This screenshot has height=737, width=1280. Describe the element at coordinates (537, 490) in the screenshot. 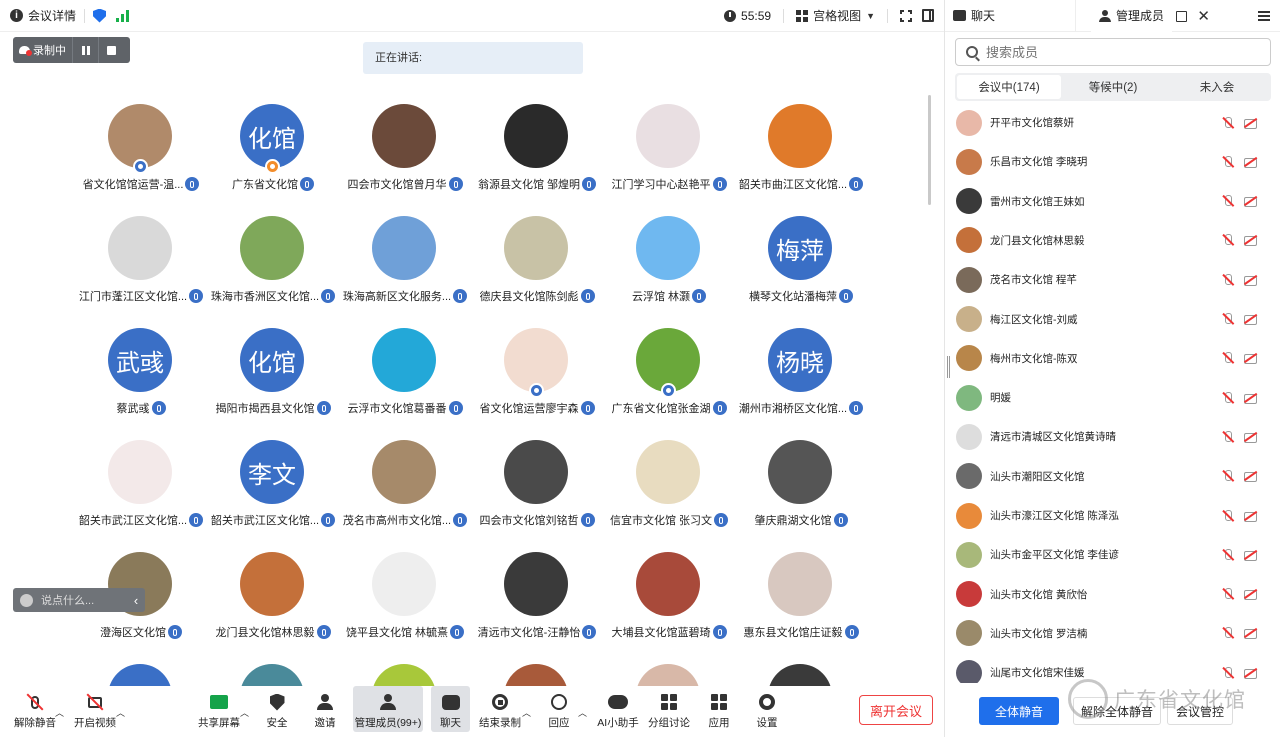

I see `participant-tile: 四会市文化馆刘铭哲` at that location.